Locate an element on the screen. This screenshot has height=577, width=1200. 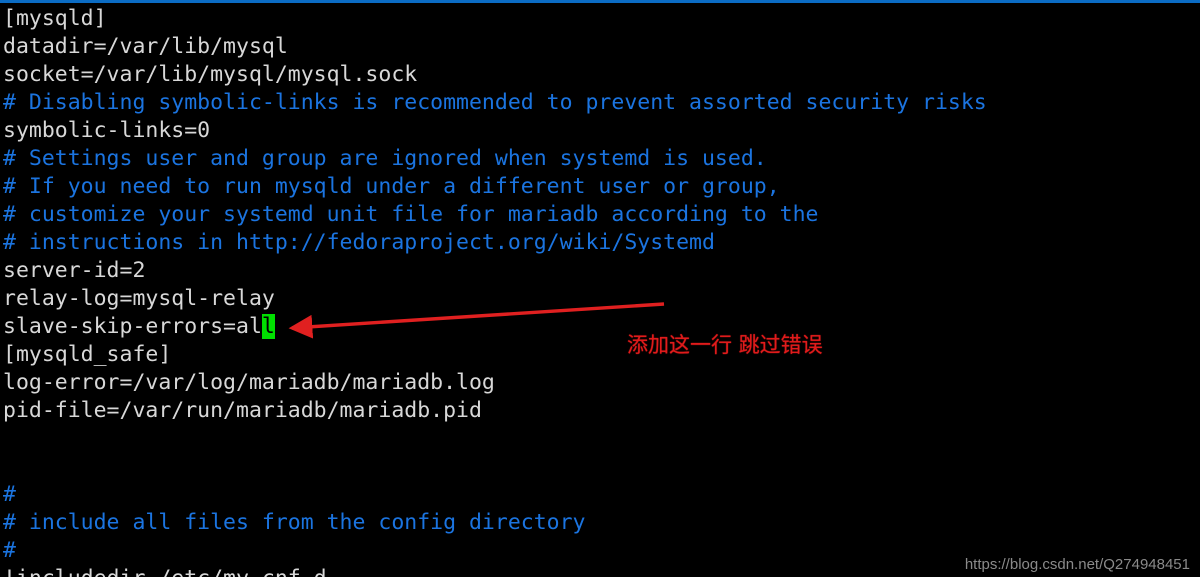
editor-line: server-id=2 is located at coordinates (600, 271).